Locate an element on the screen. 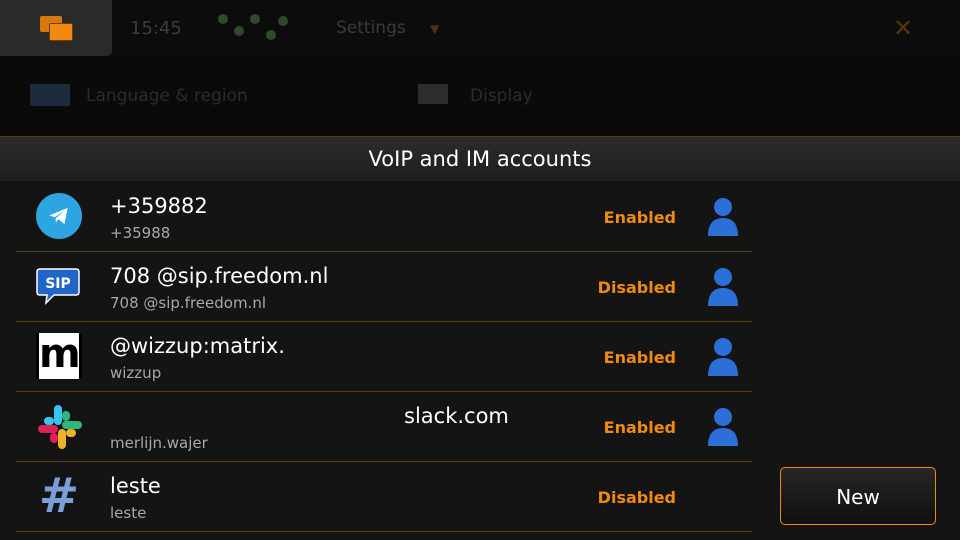  chevron-down-icon: ▼ is located at coordinates (435, 29).